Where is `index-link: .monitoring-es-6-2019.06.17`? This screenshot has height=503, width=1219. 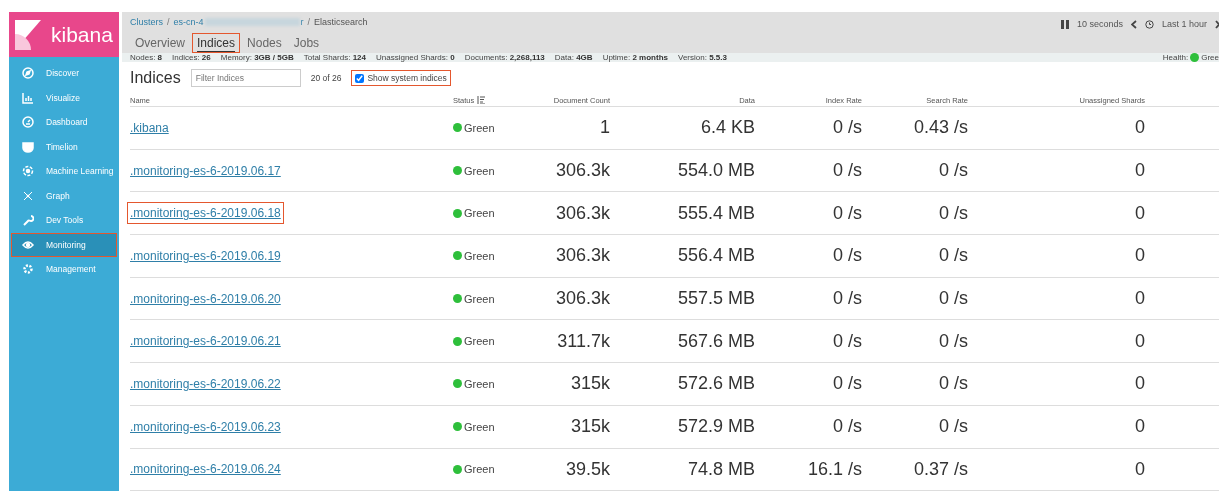
index-link: .monitoring-es-6-2019.06.17 is located at coordinates (205, 170).